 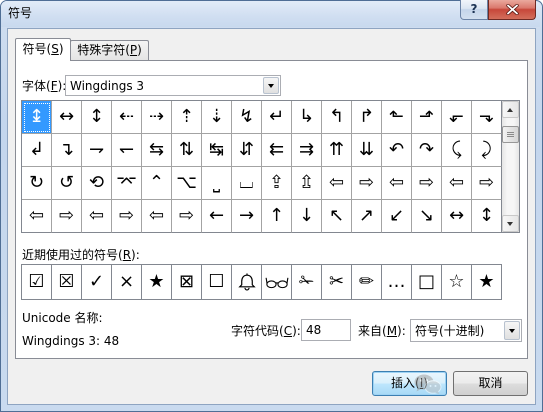 I want to click on symbol-cell: ⇣, so click(x=217, y=117).